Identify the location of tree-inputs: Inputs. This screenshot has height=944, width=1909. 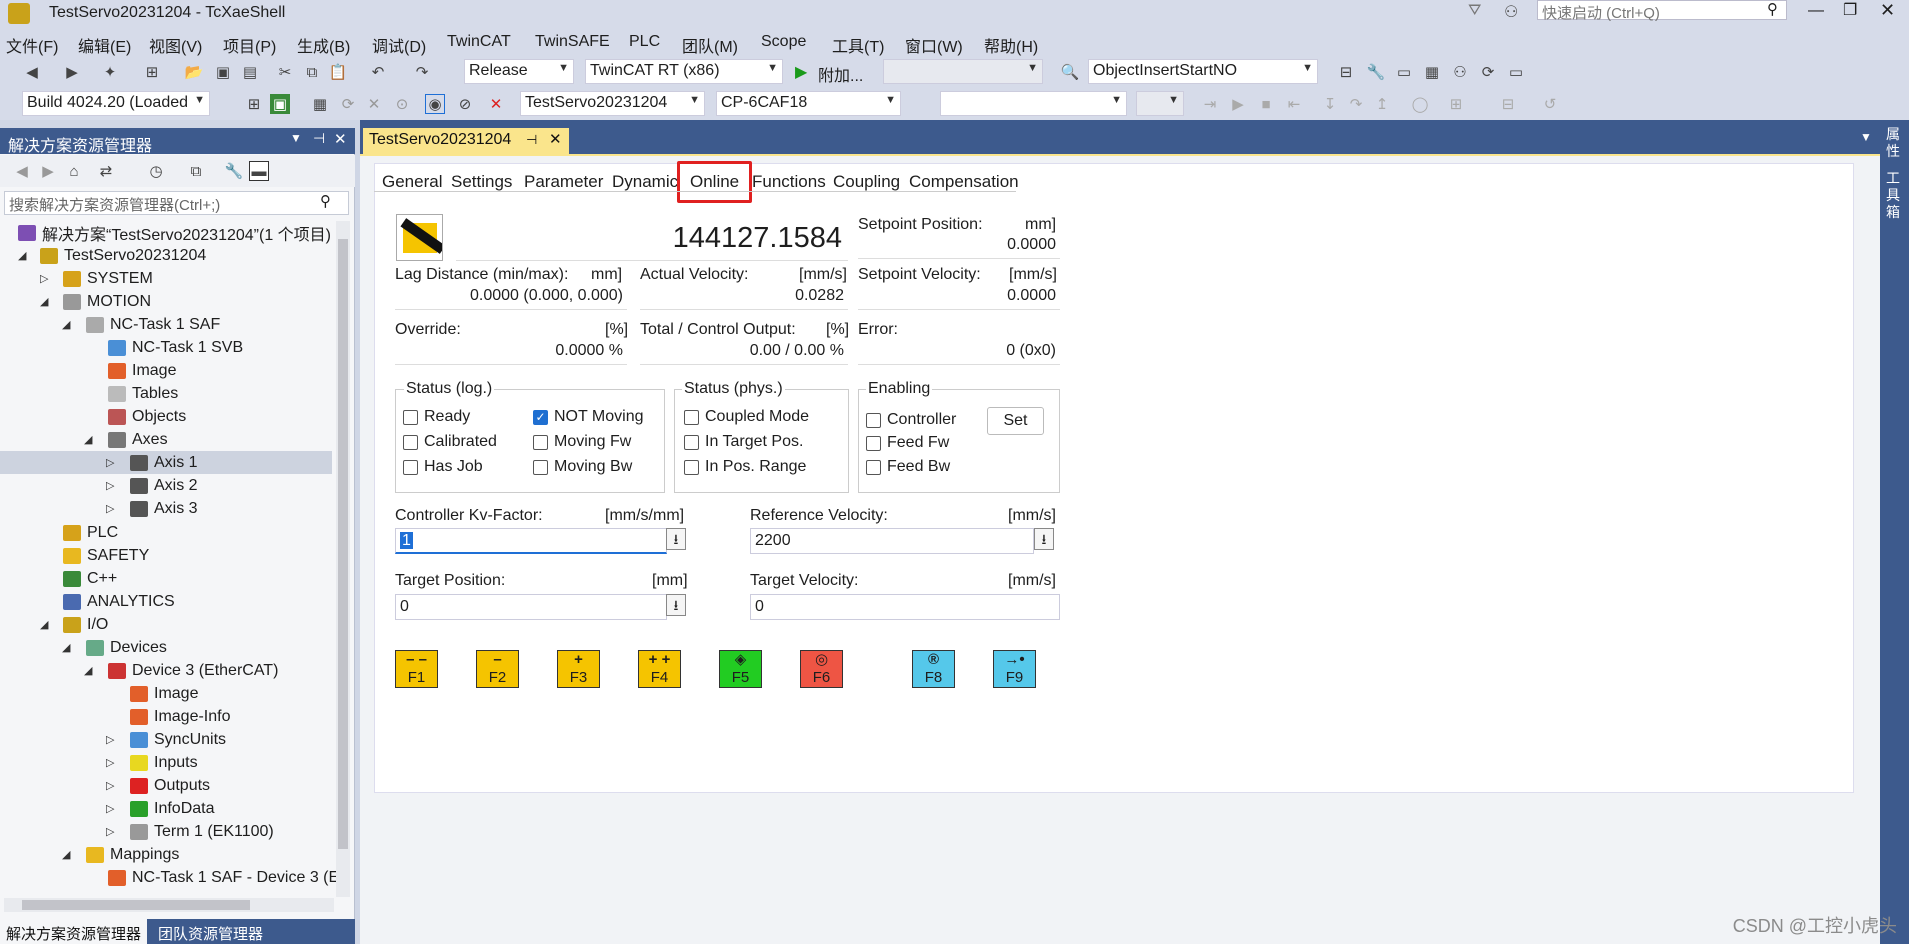
(164, 762).